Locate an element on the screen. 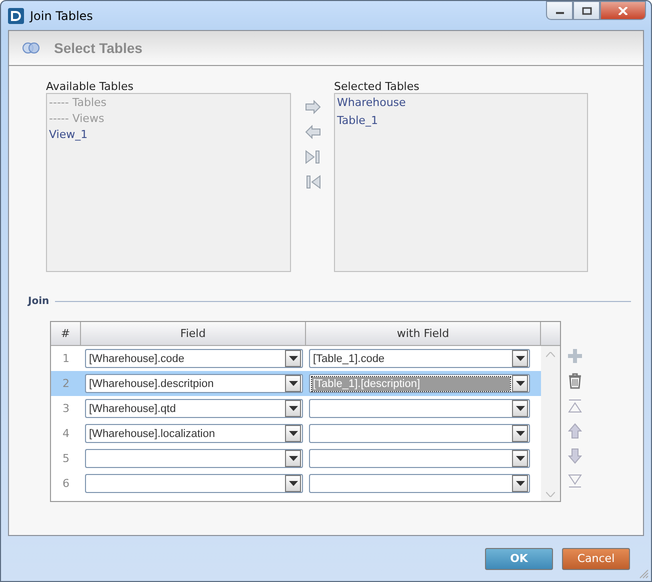 This screenshot has width=652, height=582. resize-grip-icon is located at coordinates (644, 574).